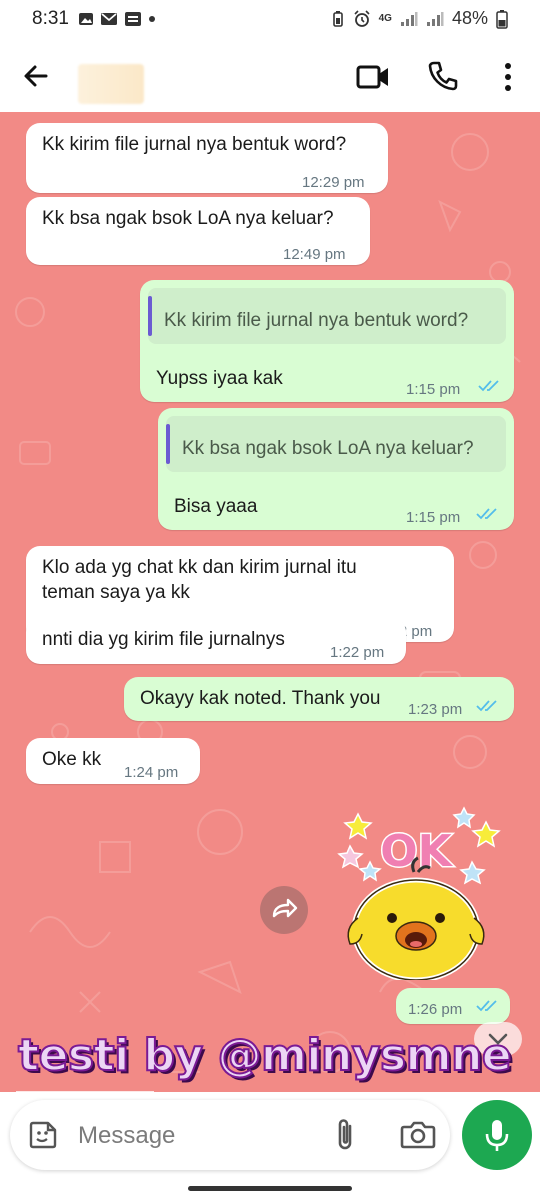 The height and width of the screenshot is (1200, 540). What do you see at coordinates (72, 759) in the screenshot?
I see `message-text: Oke kk` at bounding box center [72, 759].